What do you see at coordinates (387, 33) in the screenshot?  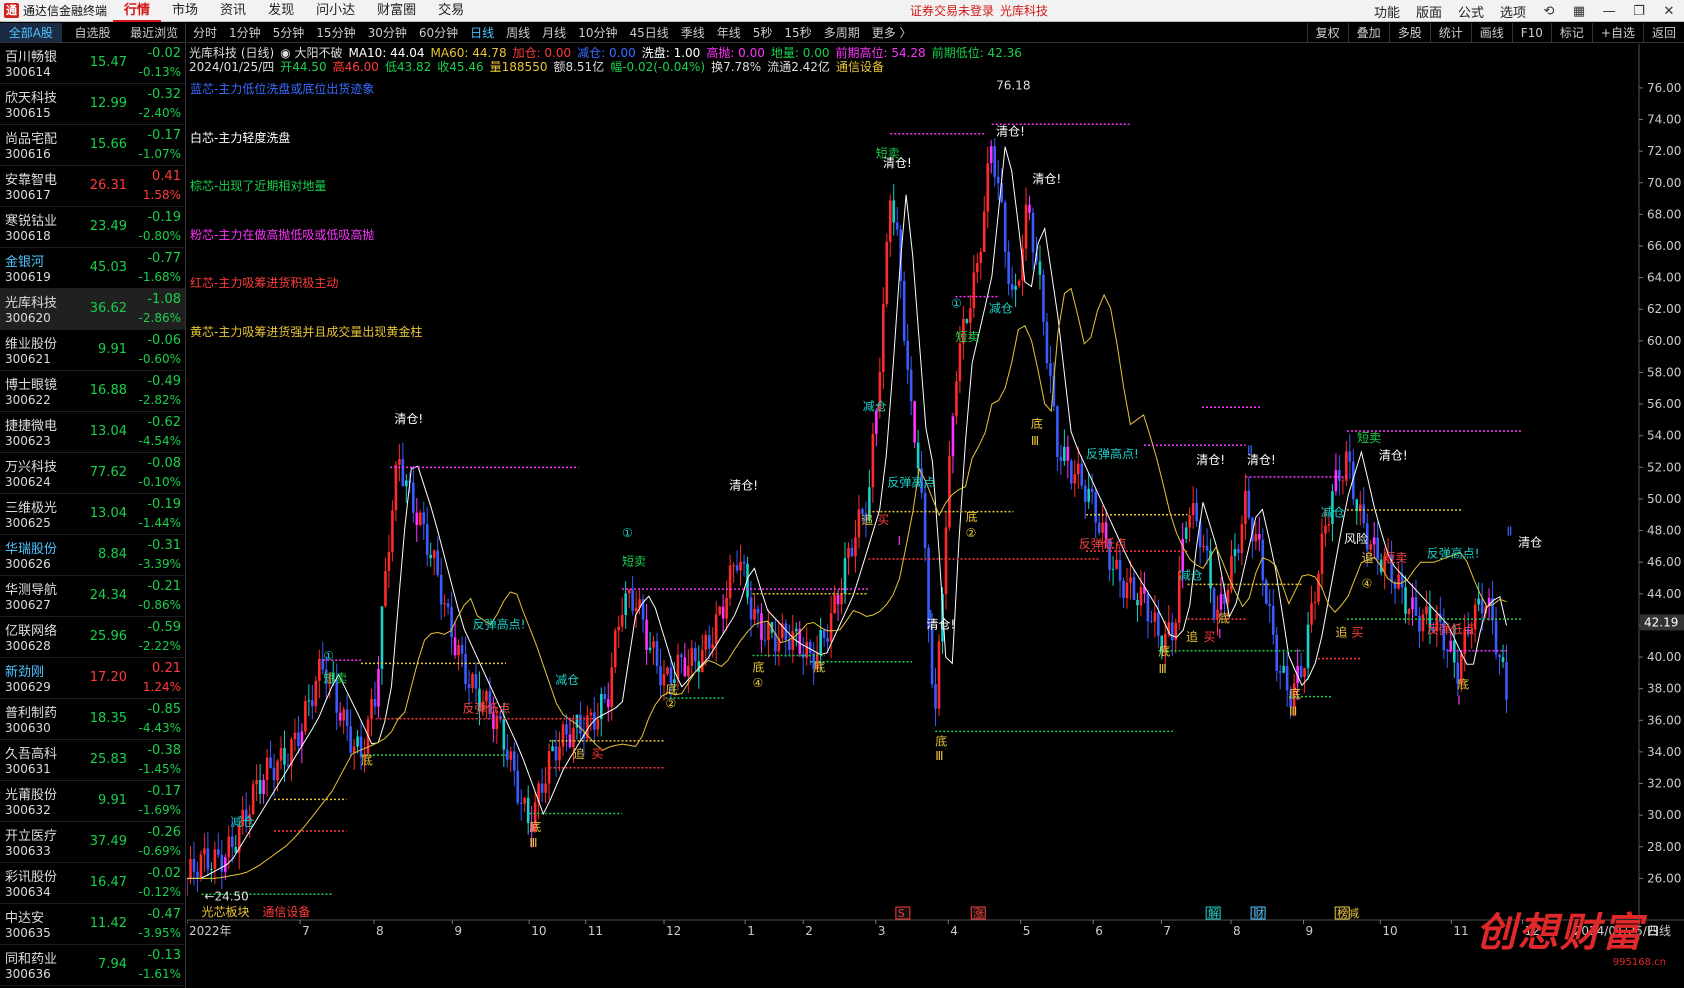 I see `period-tab-4: 30分钟` at bounding box center [387, 33].